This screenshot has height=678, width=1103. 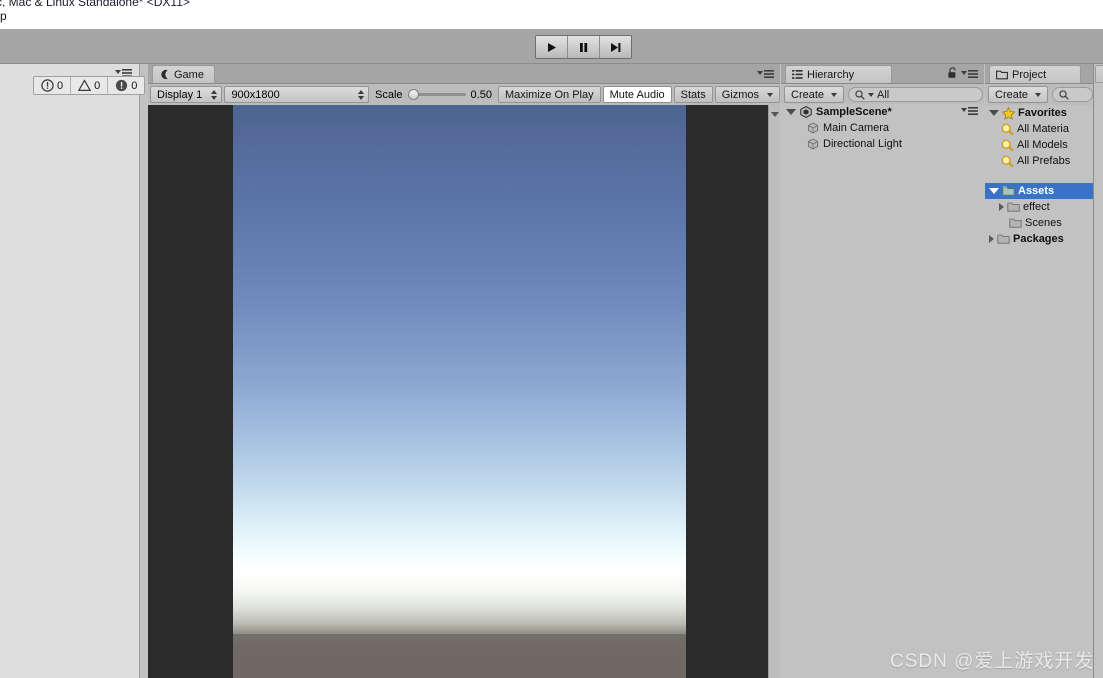 I want to click on maximize-on-play-button: Maximize On Play, so click(x=549, y=94).